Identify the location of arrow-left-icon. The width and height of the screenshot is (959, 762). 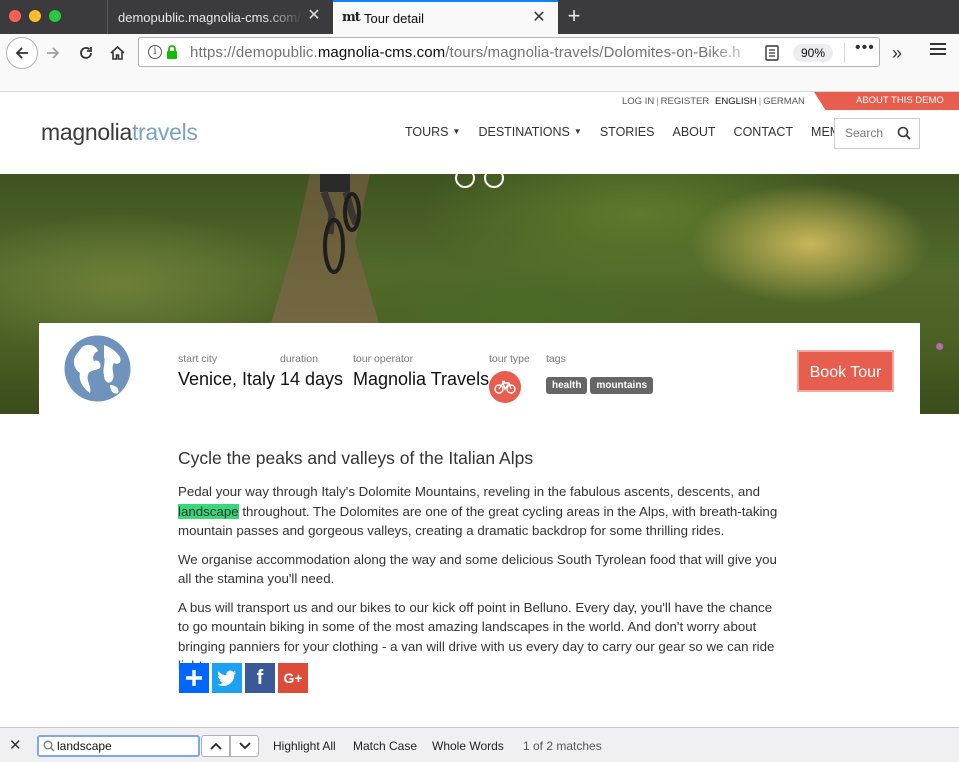
(21, 53).